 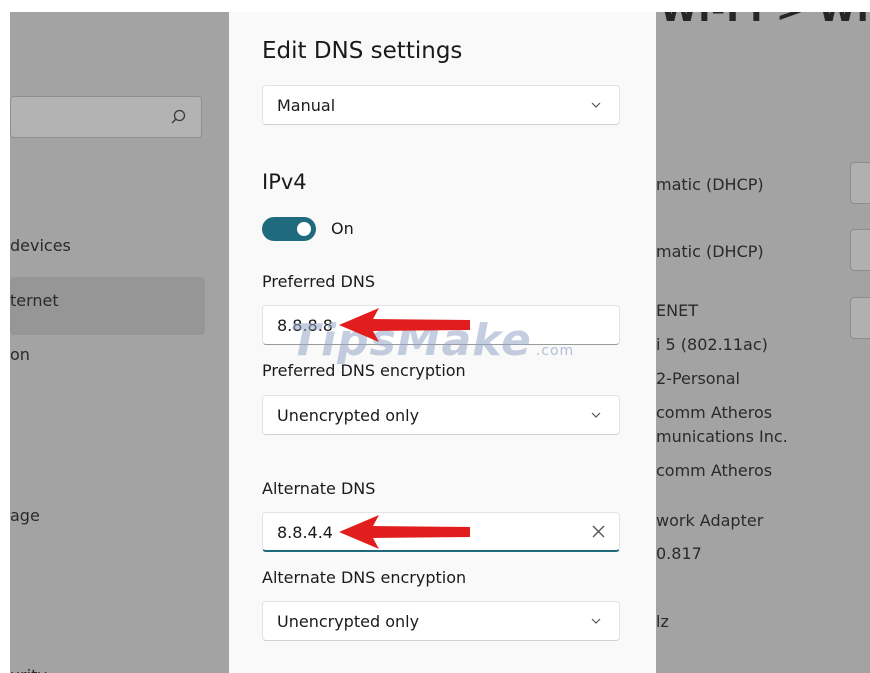 I want to click on dns-mode-select: Manual, so click(x=441, y=105).